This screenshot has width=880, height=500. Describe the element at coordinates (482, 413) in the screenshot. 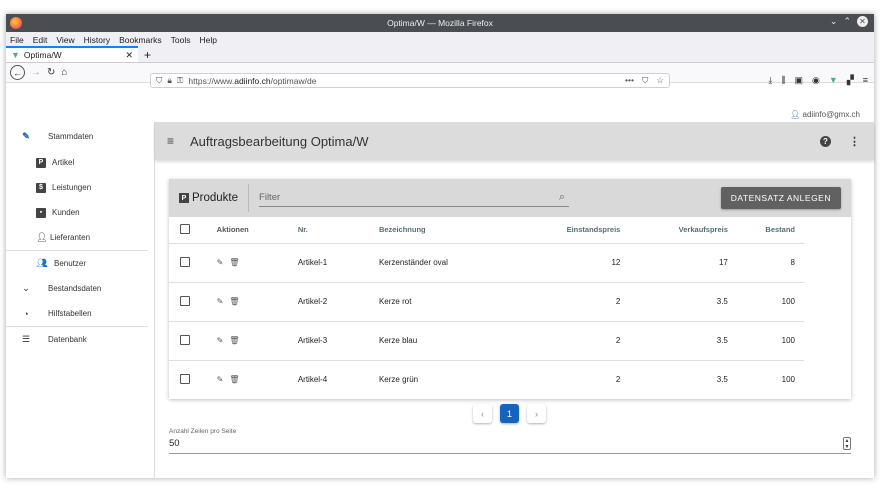

I see `prev-page-button: ‹` at that location.